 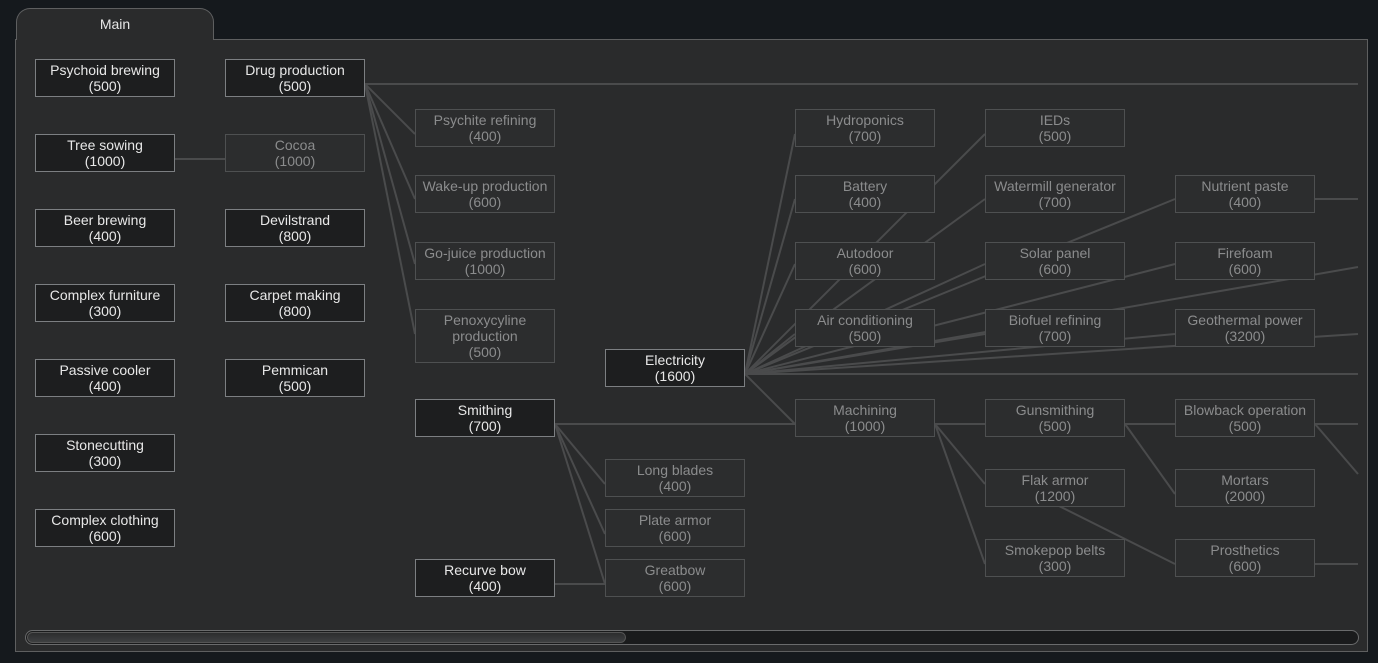 I want to click on research-pemmican: Pemmican (500), so click(x=295, y=378).